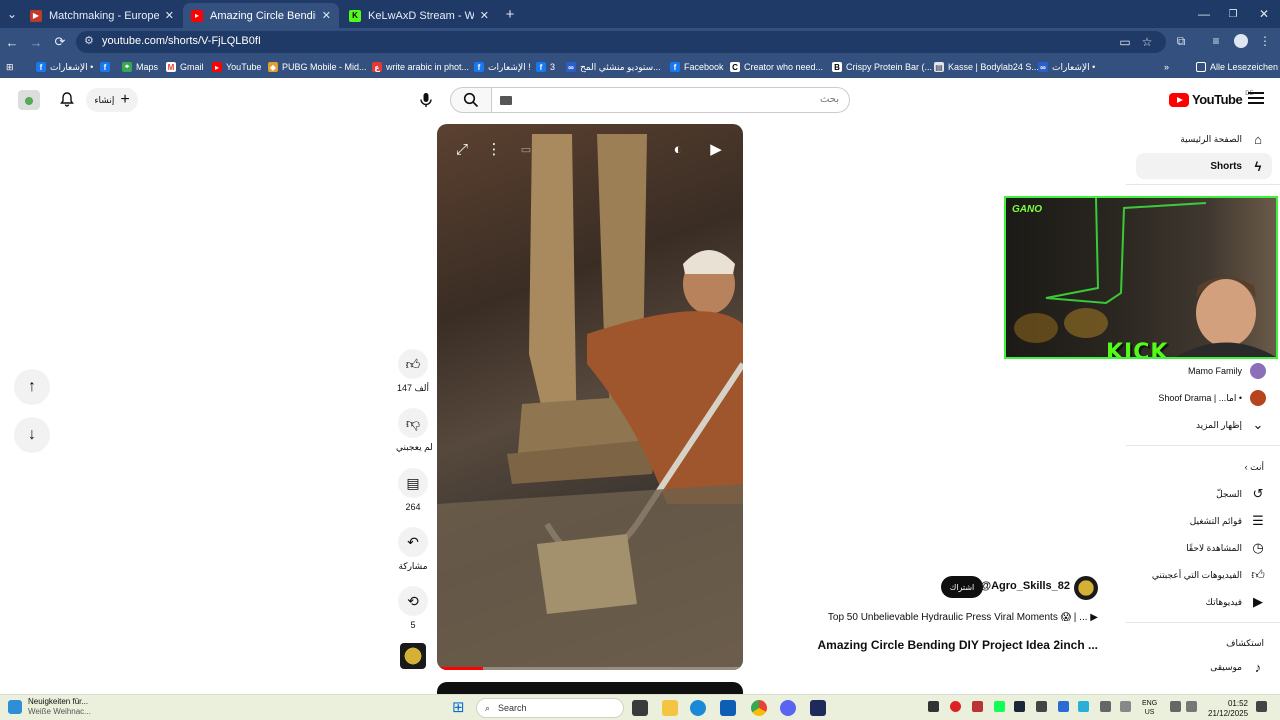 This screenshot has height=720, width=1280. I want to click on apps-icon: ⊞, so click(10, 67).